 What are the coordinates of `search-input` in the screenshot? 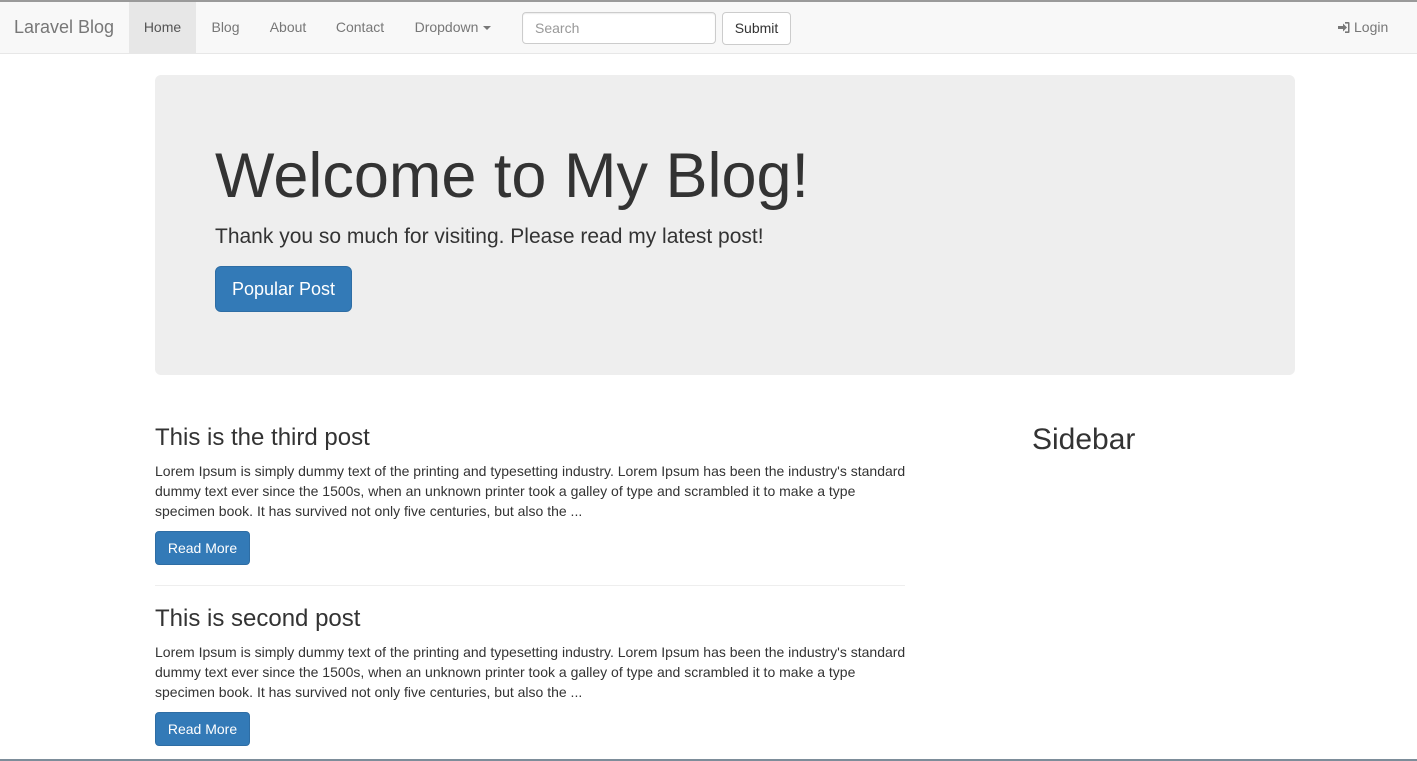 It's located at (619, 28).